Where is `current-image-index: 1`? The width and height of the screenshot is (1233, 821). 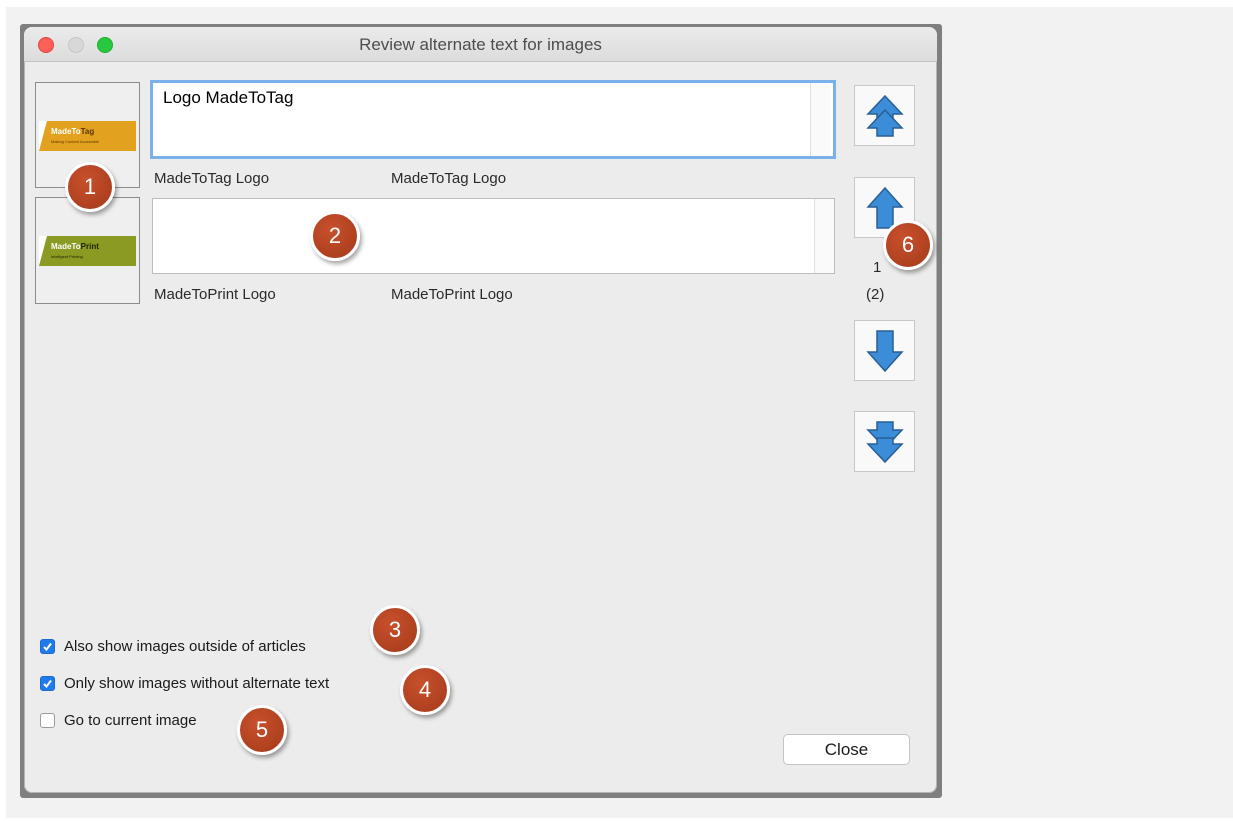
current-image-index: 1 is located at coordinates (877, 267).